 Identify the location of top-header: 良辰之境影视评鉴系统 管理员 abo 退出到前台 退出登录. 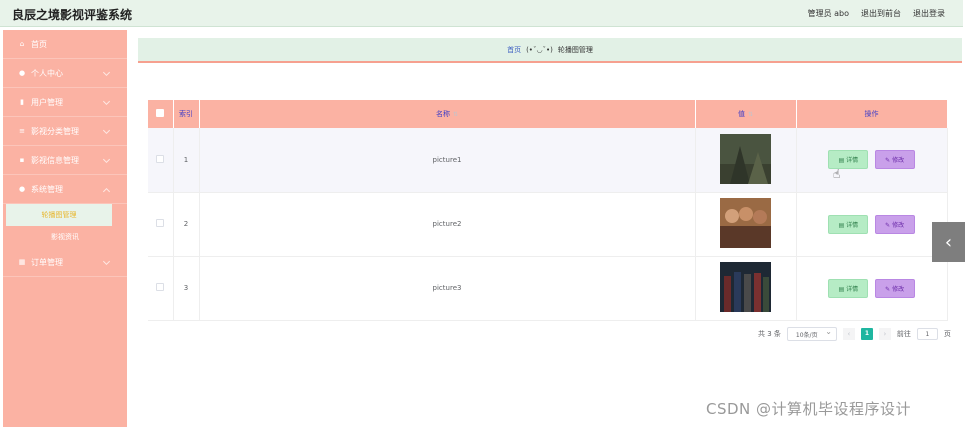
(481, 13).